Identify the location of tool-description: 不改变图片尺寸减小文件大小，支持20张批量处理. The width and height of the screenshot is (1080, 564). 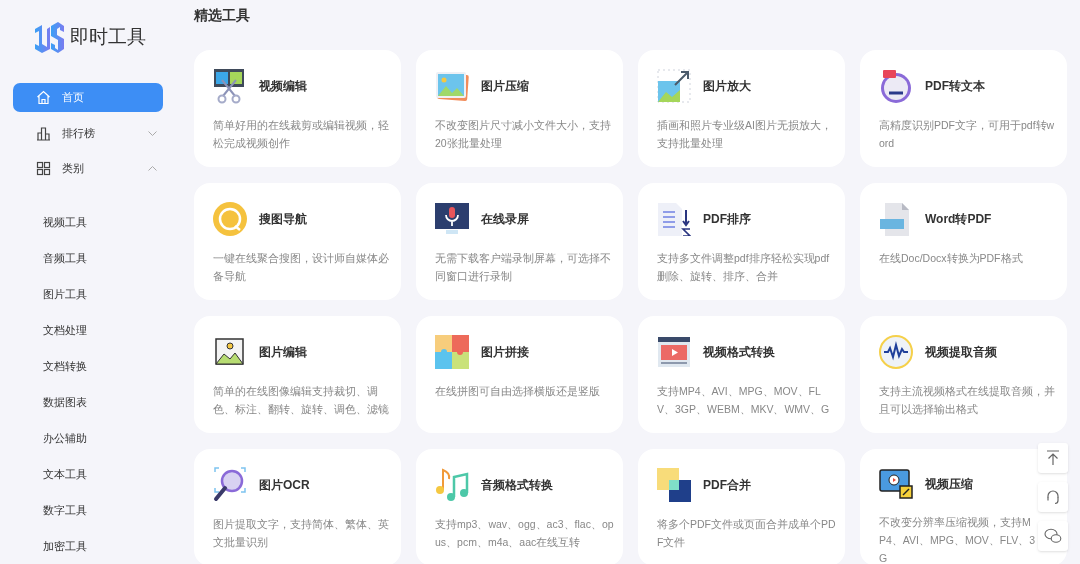
(523, 134).